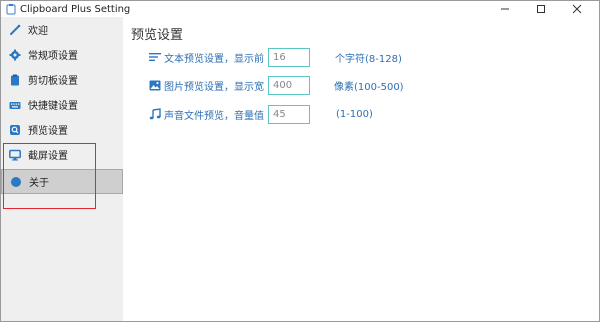  I want to click on image-preview-row: 图片预览设置，显示宽 像素(100-500), so click(276, 85).